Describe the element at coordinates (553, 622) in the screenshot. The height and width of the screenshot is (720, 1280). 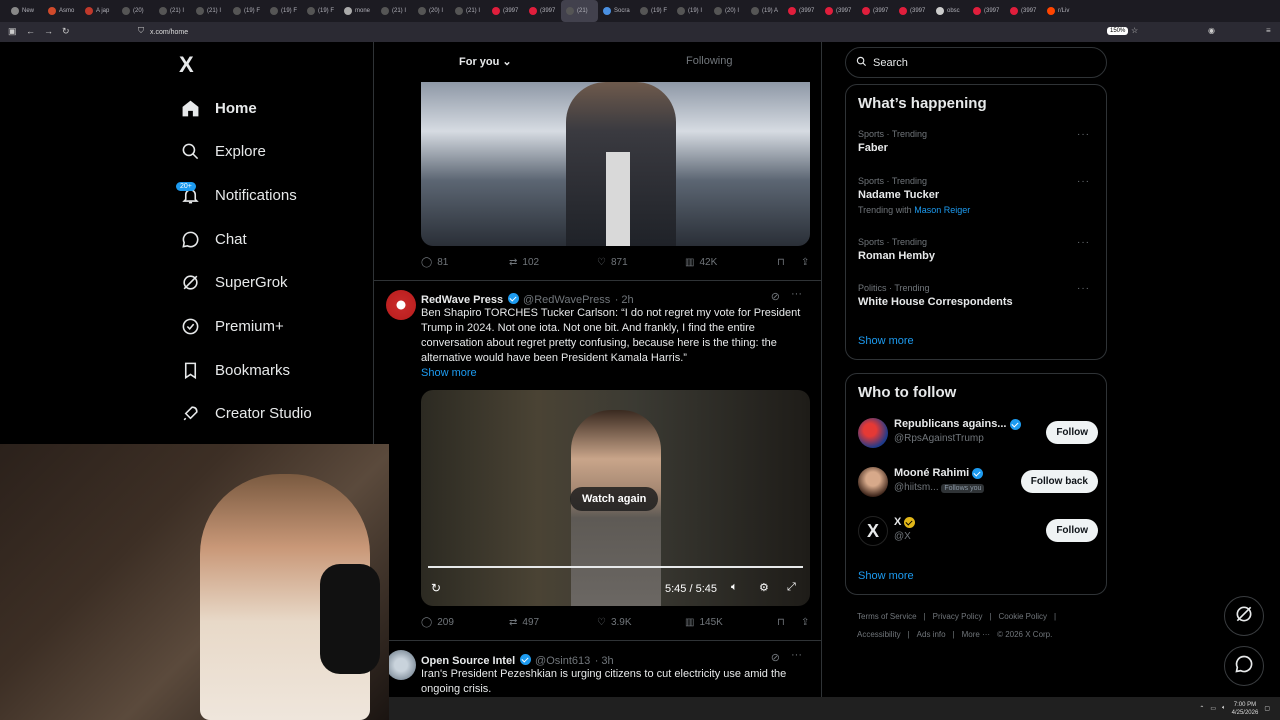
I see `repost-button: ⇄ 497` at that location.